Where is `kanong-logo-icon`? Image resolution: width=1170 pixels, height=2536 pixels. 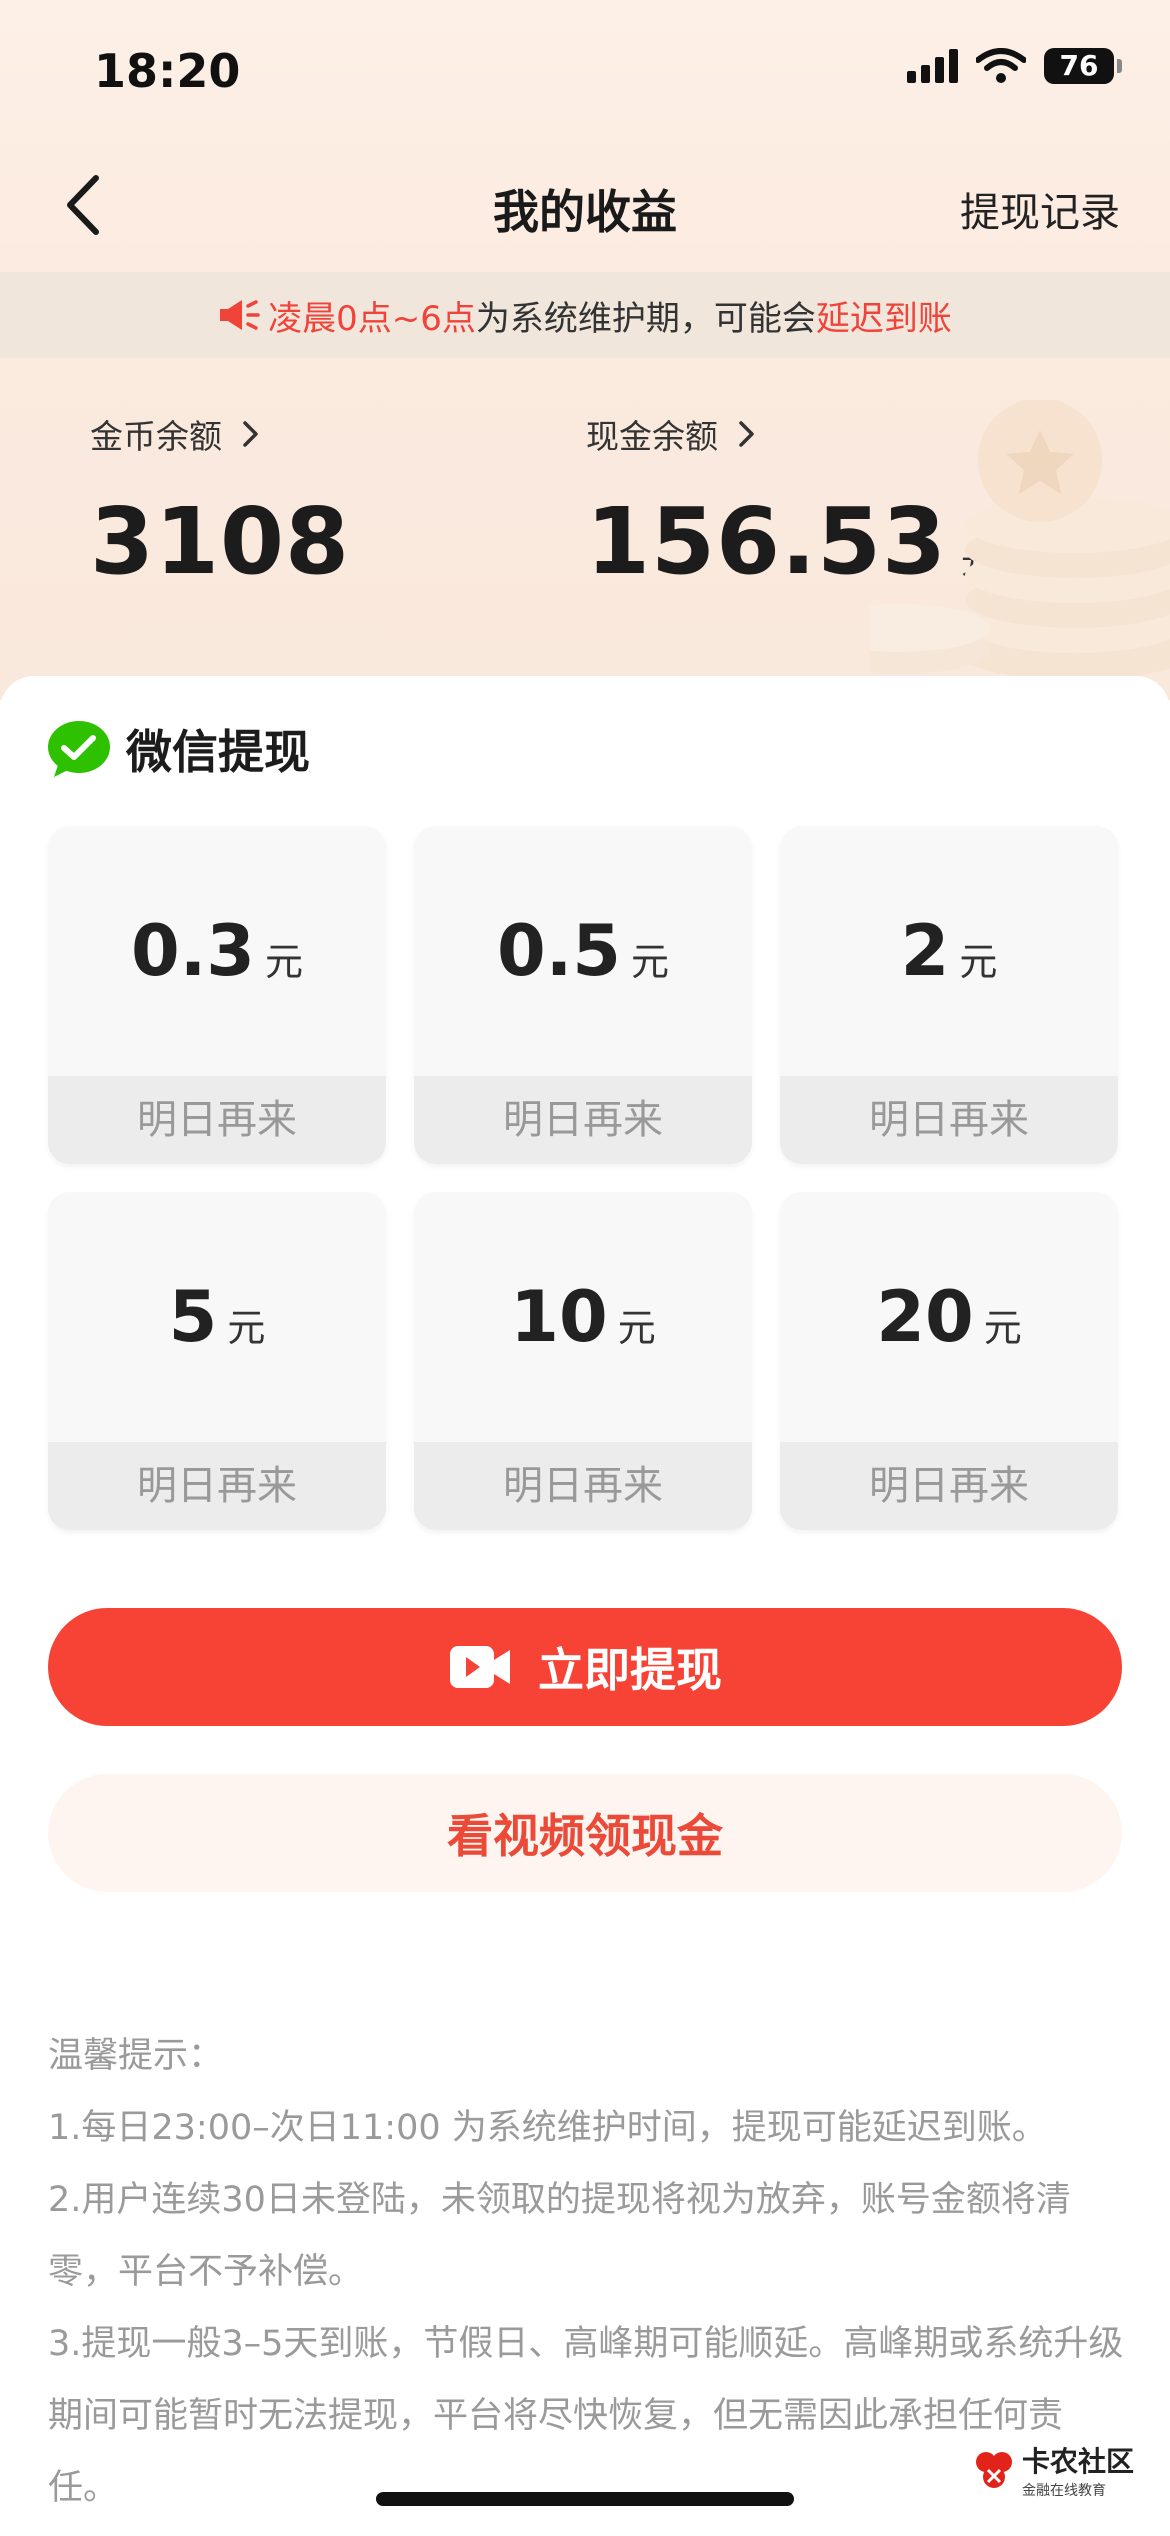 kanong-logo-icon is located at coordinates (993, 2470).